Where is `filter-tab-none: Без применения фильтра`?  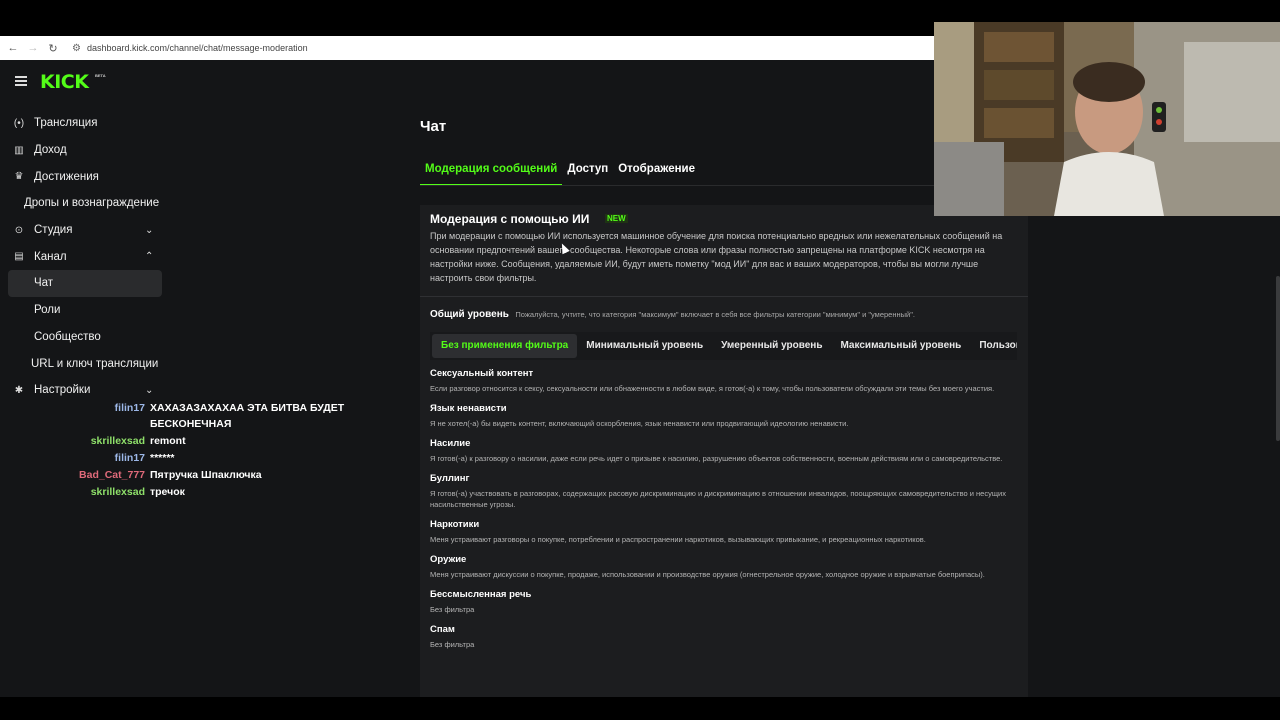
filter-tab-none: Без применения фильтра is located at coordinates (505, 346).